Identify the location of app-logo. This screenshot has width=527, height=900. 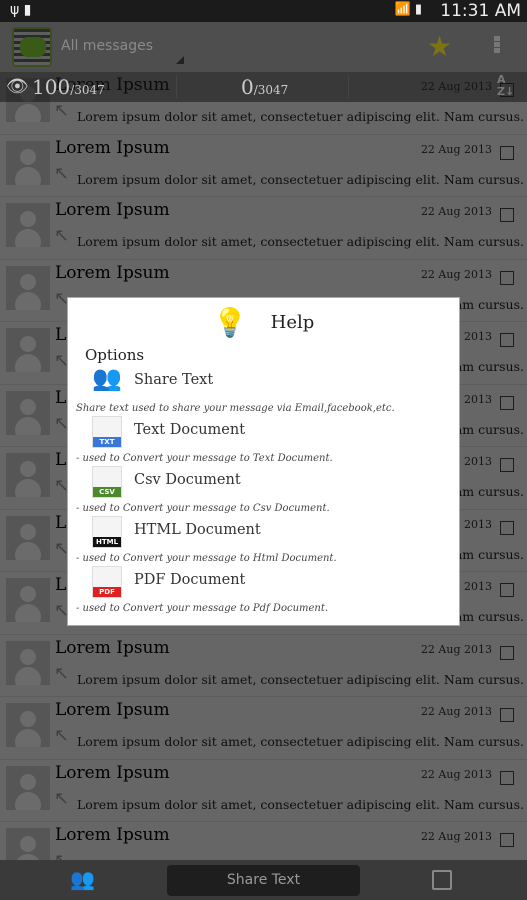
(32, 47).